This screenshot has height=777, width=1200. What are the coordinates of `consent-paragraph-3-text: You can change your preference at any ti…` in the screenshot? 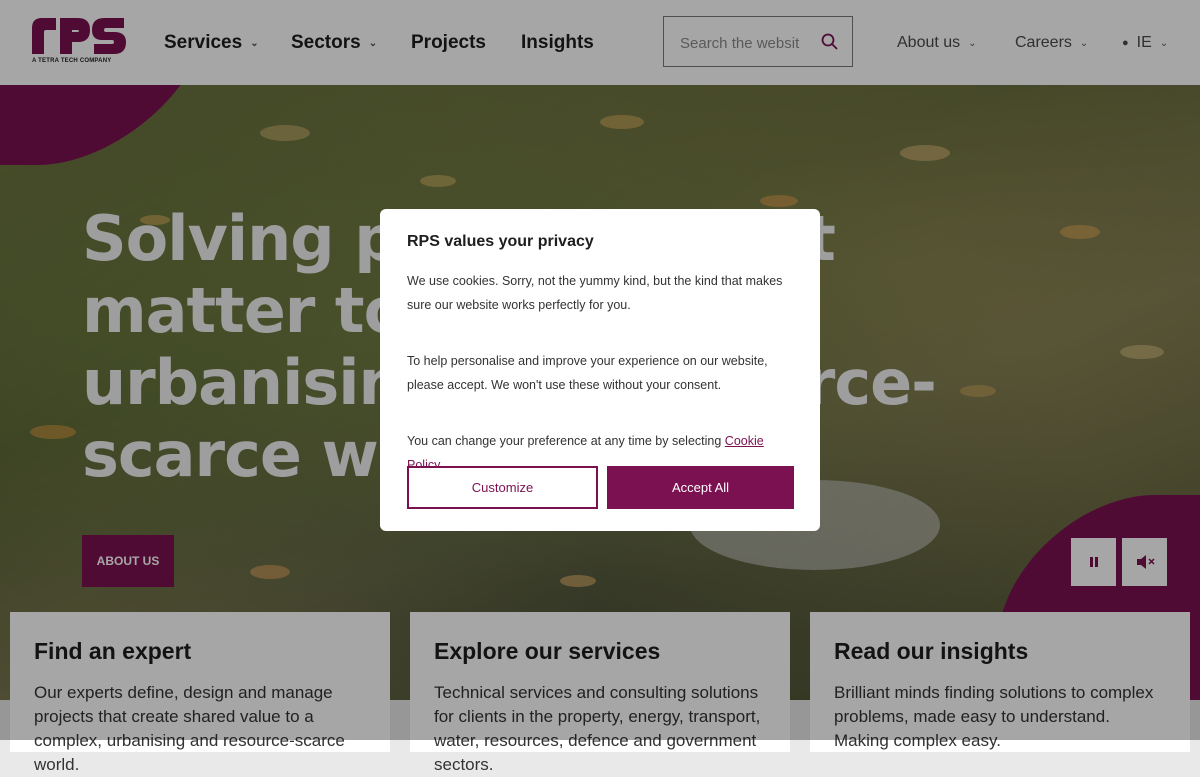 It's located at (566, 441).